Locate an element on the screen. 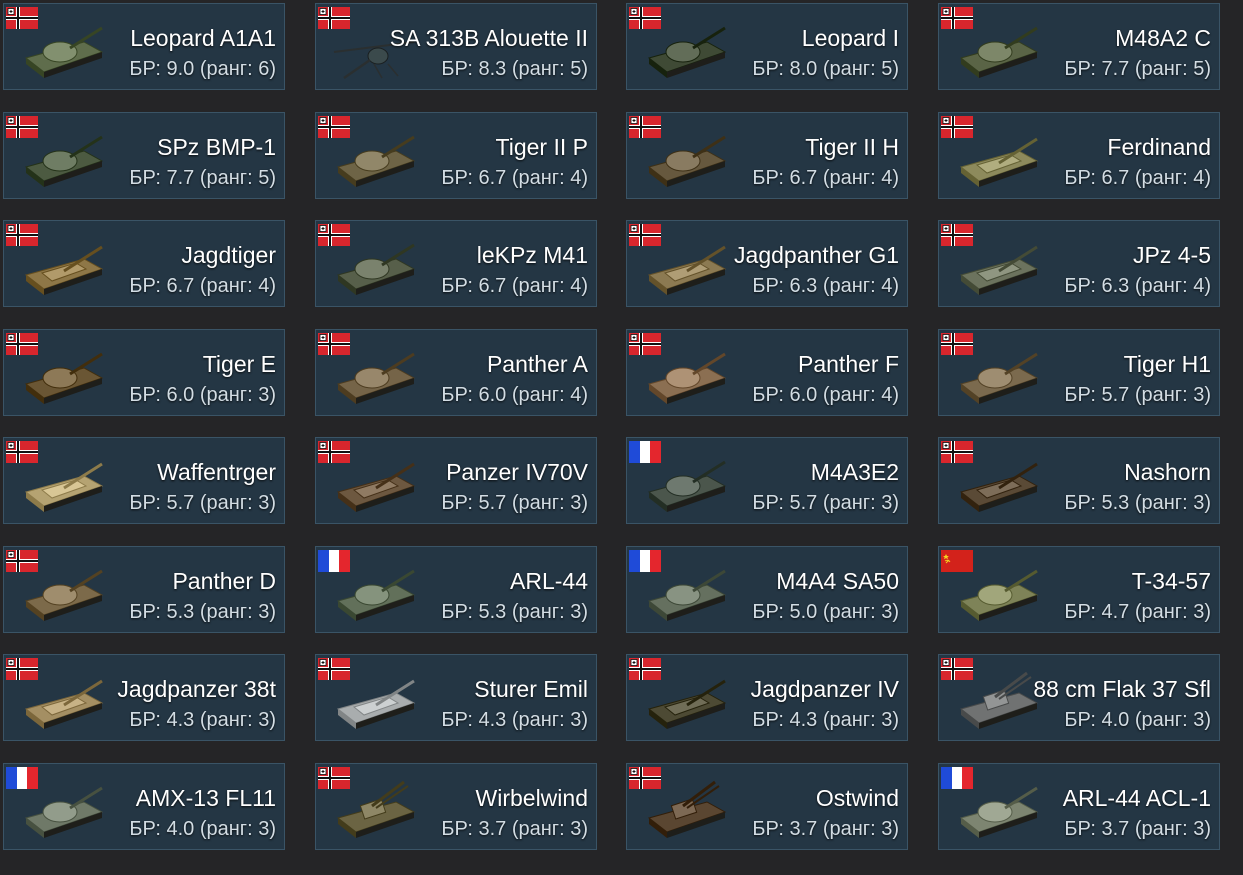  vehicle-card: Jagdpanther G1 БР: 6.3 (ранг: 4) is located at coordinates (767, 263).